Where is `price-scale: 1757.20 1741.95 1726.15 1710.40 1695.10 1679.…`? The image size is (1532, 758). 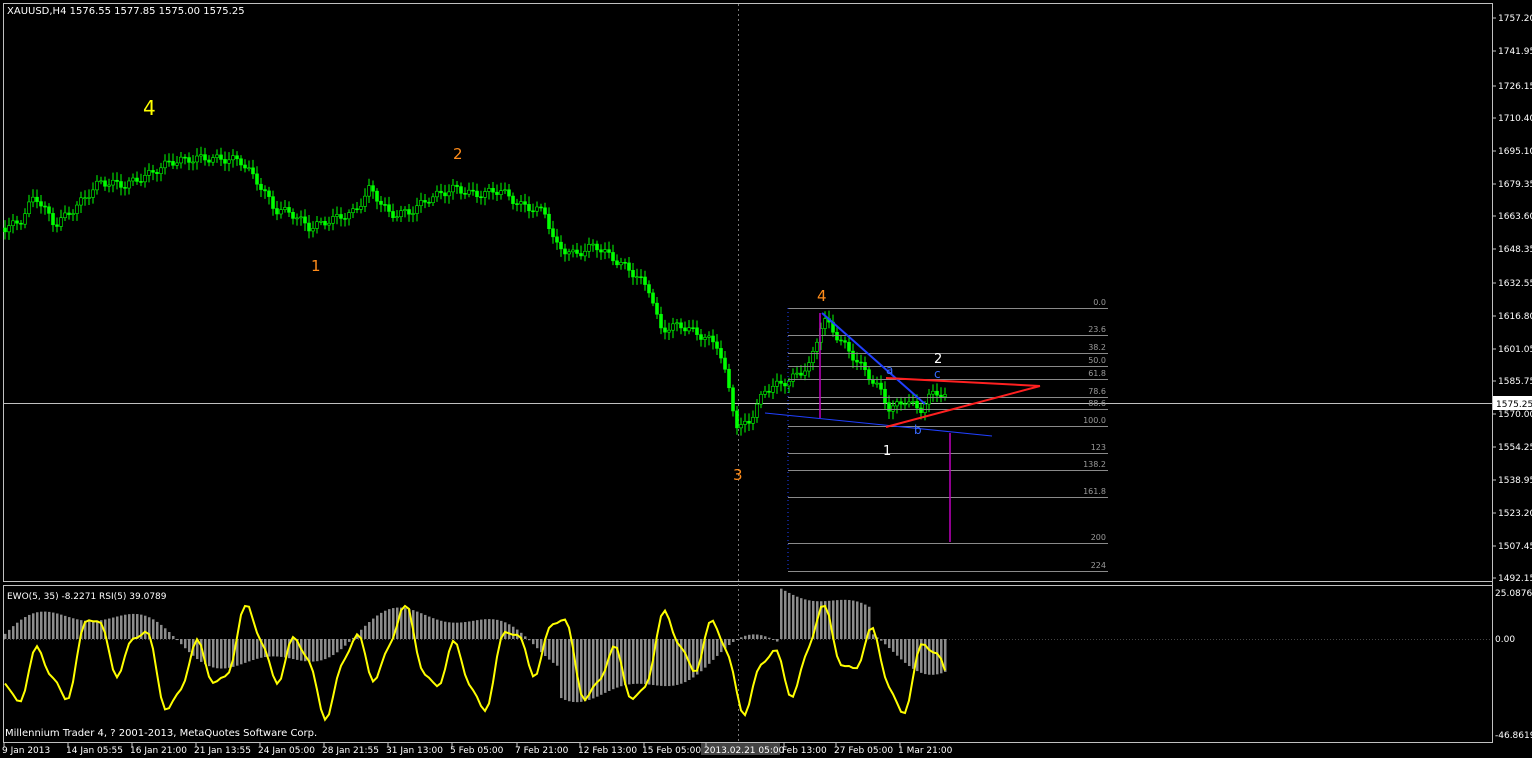 price-scale: 1757.20 1741.95 1726.15 1710.40 1695.10 1679.… is located at coordinates (1512, 299).